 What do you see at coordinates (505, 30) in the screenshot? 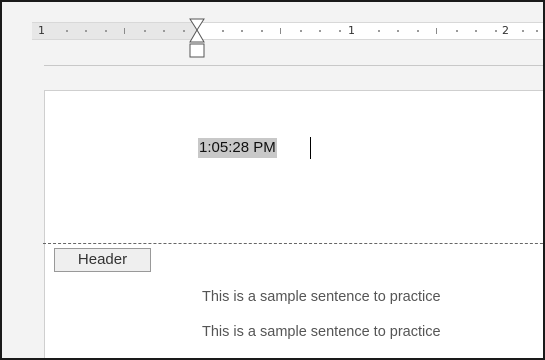
I see `ruler-label: 2` at bounding box center [505, 30].